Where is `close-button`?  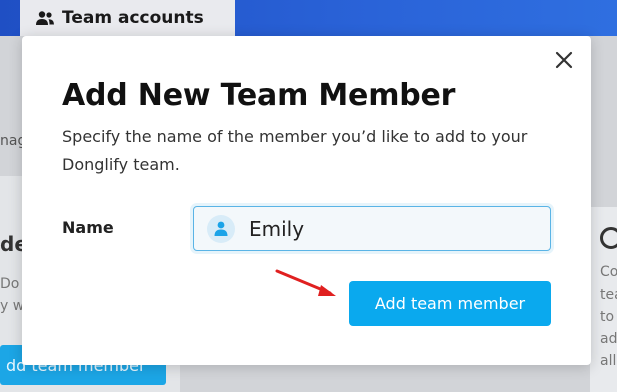
close-button is located at coordinates (564, 60).